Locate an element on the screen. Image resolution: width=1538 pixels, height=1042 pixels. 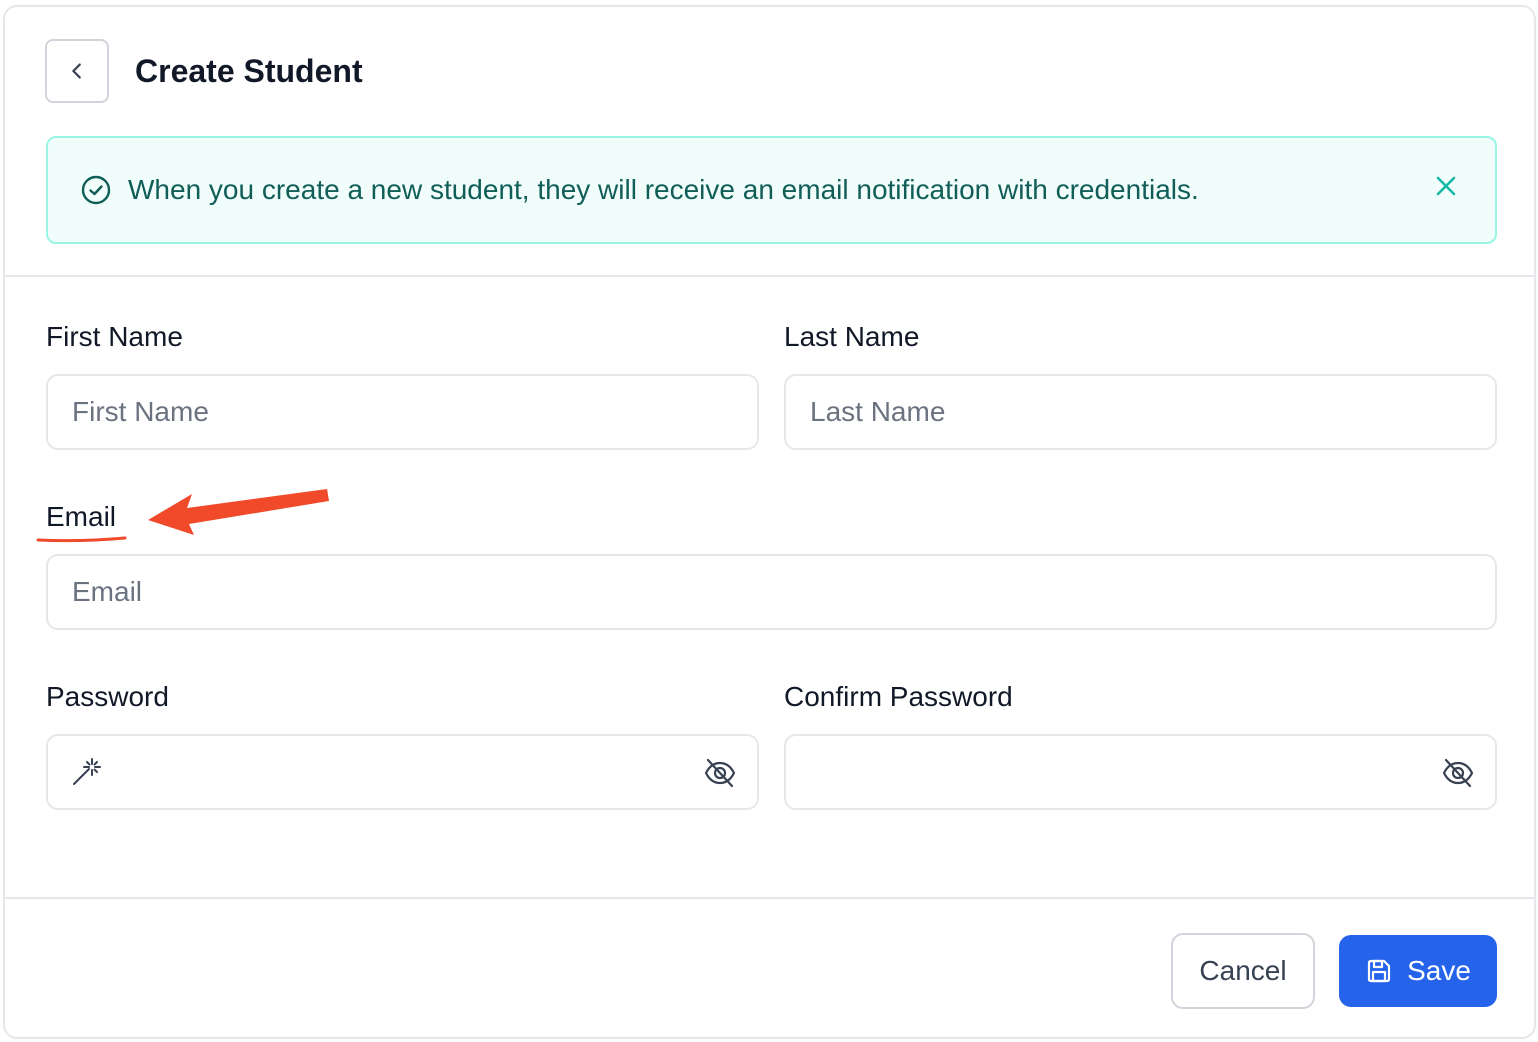
password-input is located at coordinates (404, 772).